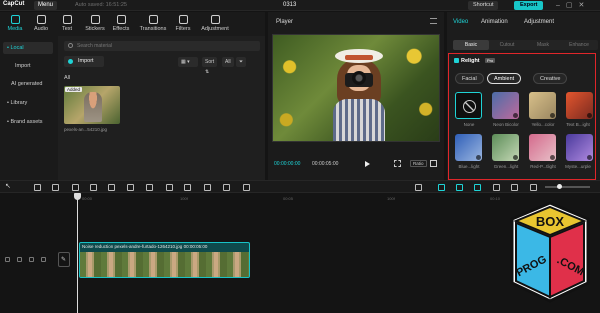 This screenshot has width=600, height=313. I want to click on zoom-slider, so click(567, 186).